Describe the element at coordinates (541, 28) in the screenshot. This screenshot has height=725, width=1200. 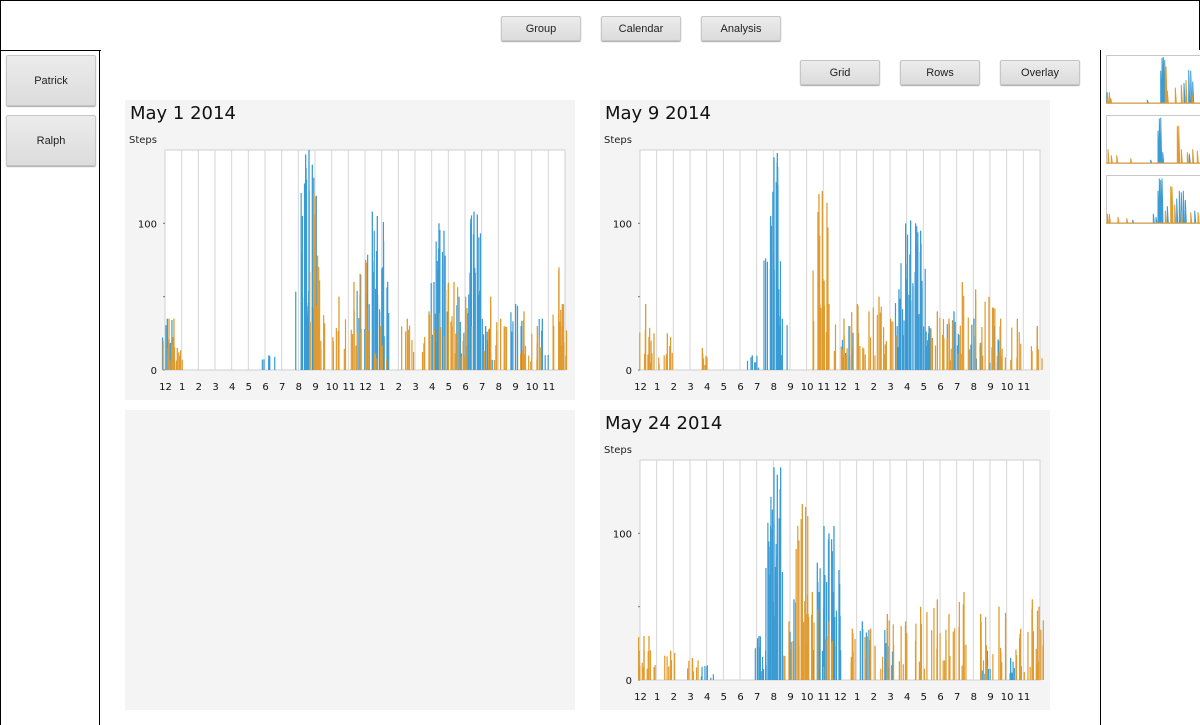
I see `group-button: Group` at that location.